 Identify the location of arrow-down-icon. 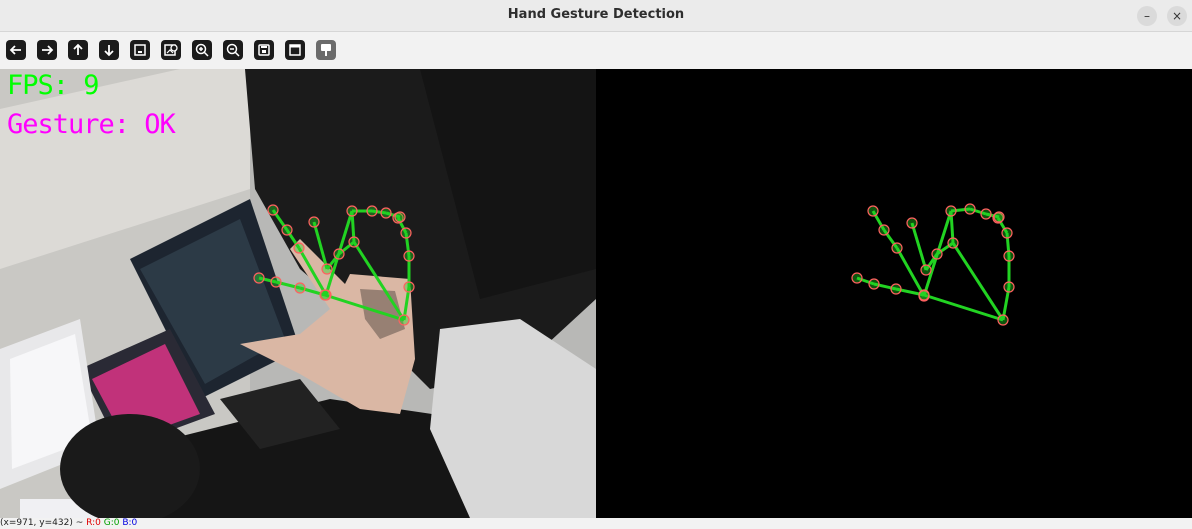
(109, 51).